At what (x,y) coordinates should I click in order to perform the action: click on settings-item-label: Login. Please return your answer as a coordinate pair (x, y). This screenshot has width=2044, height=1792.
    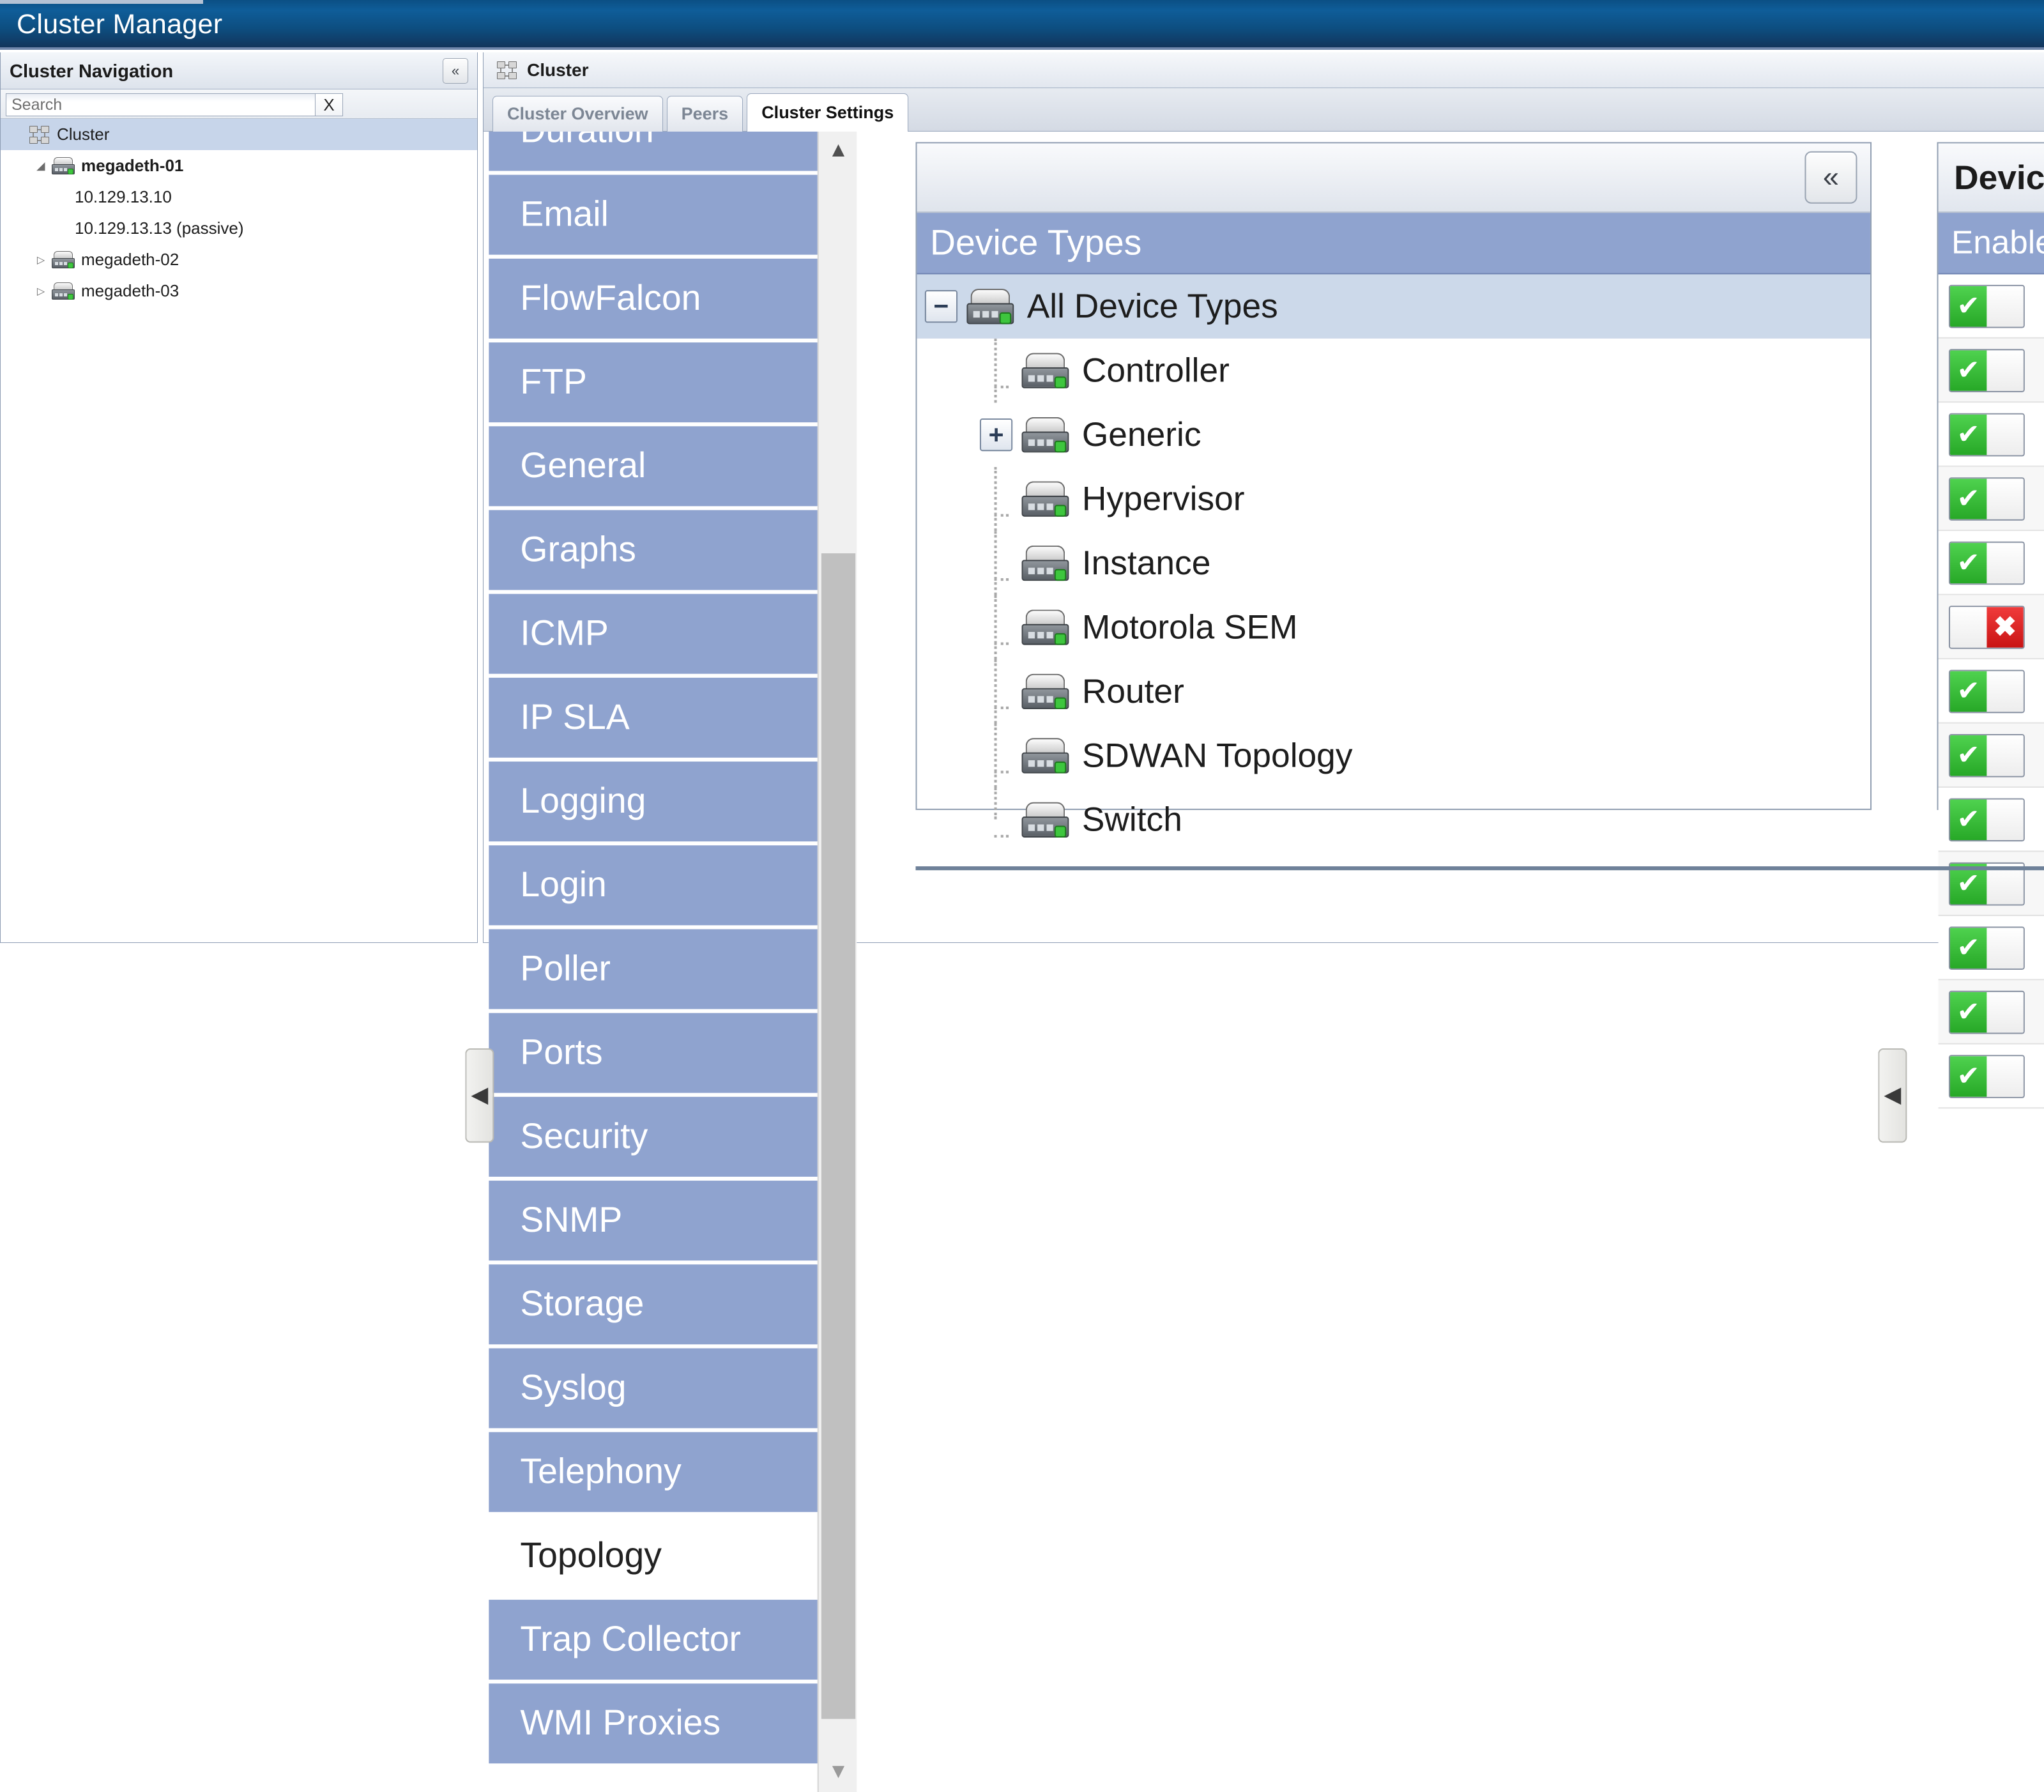
    Looking at the image, I should click on (563, 886).